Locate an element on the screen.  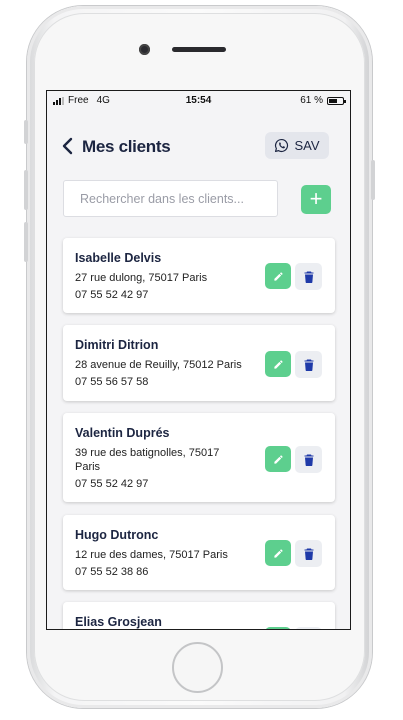
plus-icon: + is located at coordinates (316, 198).